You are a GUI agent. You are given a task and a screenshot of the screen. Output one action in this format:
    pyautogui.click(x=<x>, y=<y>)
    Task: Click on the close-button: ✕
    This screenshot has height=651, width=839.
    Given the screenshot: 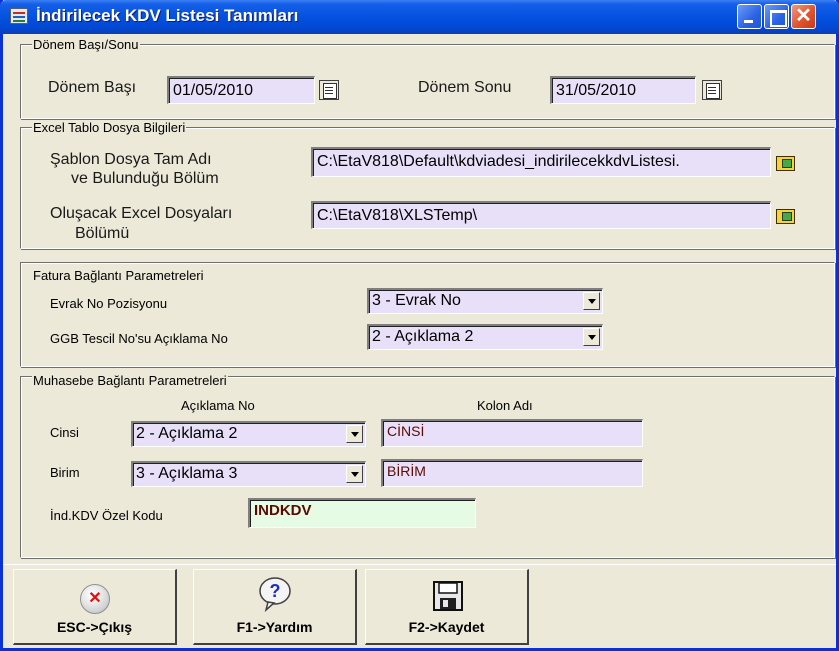 What is the action you would take?
    pyautogui.click(x=803, y=16)
    